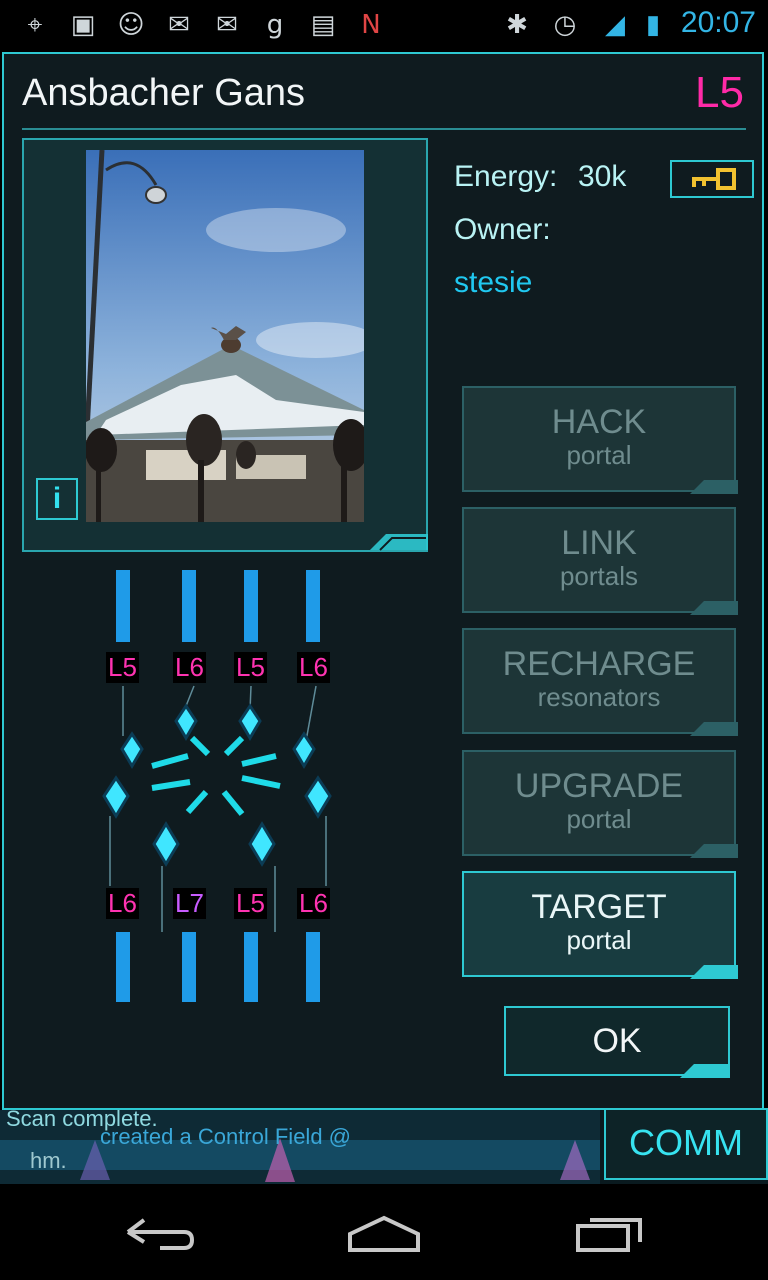 This screenshot has height=1280, width=768. What do you see at coordinates (686, 1144) in the screenshot?
I see `comm-button: COMM` at bounding box center [686, 1144].